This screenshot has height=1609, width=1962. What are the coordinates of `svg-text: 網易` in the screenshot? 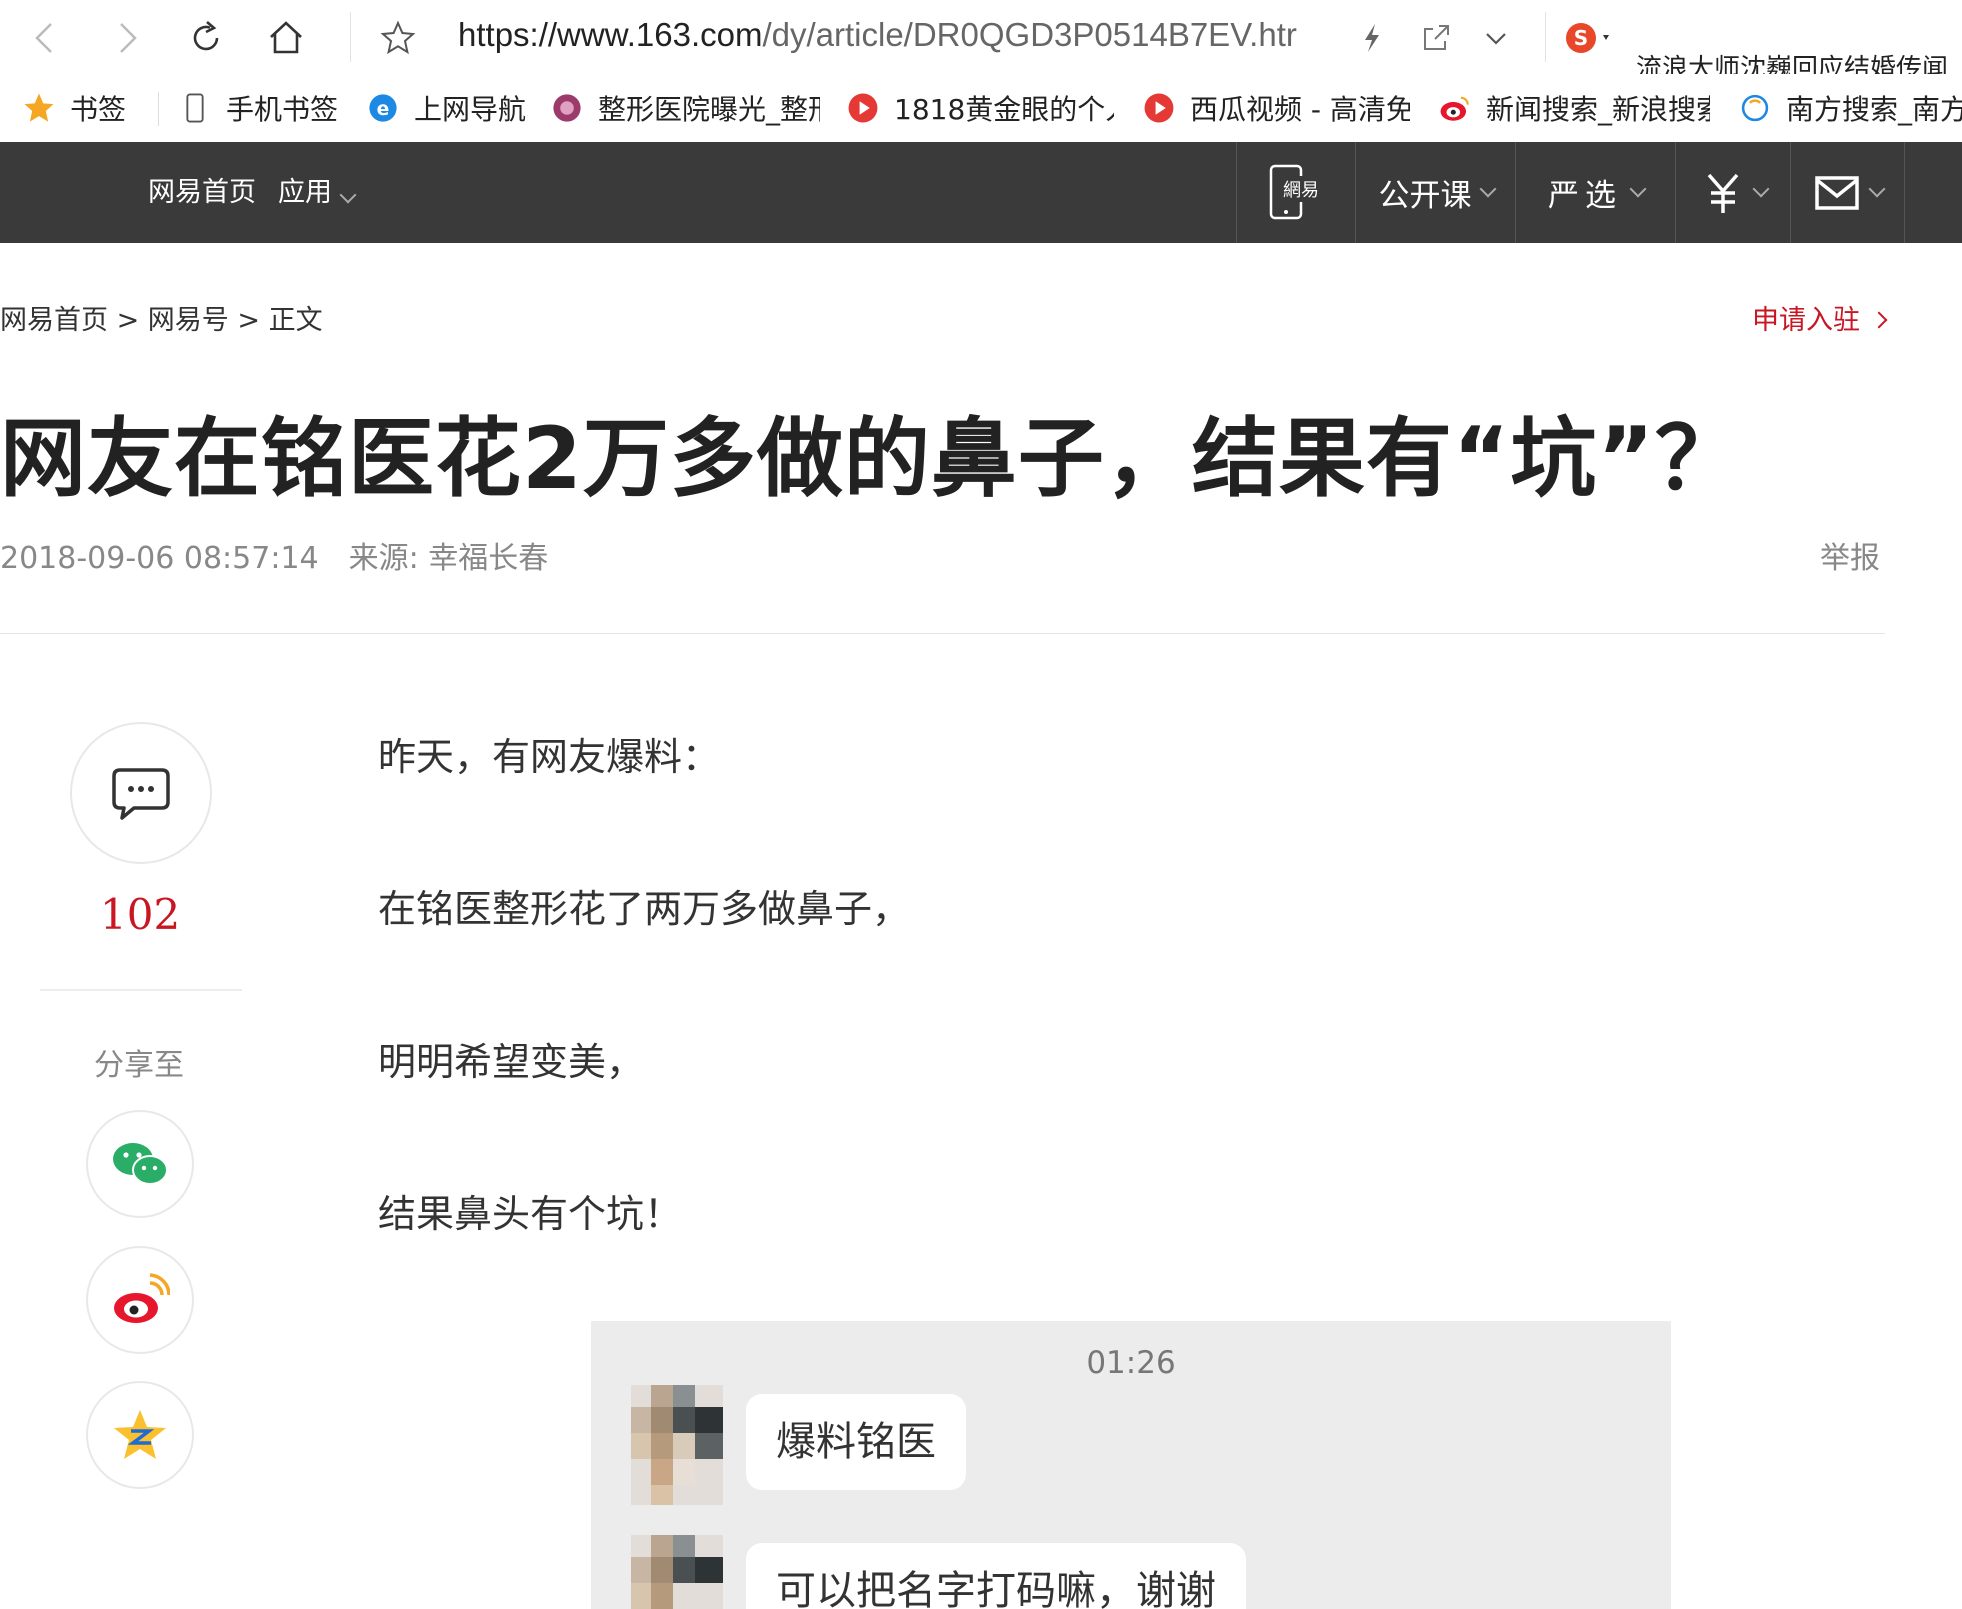 It's located at (1301, 190).